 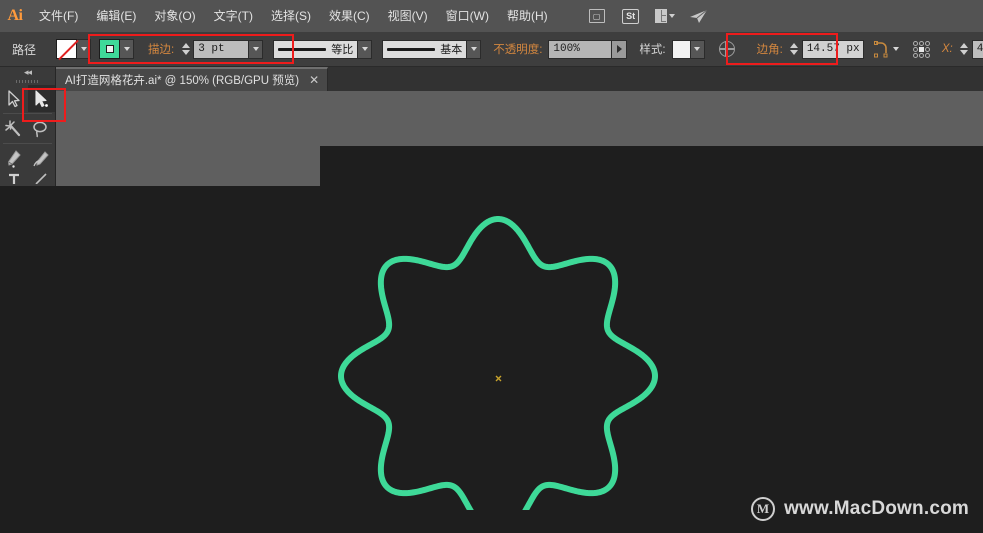 What do you see at coordinates (697, 49) in the screenshot?
I see `graphic-style-dropdown-arrow` at bounding box center [697, 49].